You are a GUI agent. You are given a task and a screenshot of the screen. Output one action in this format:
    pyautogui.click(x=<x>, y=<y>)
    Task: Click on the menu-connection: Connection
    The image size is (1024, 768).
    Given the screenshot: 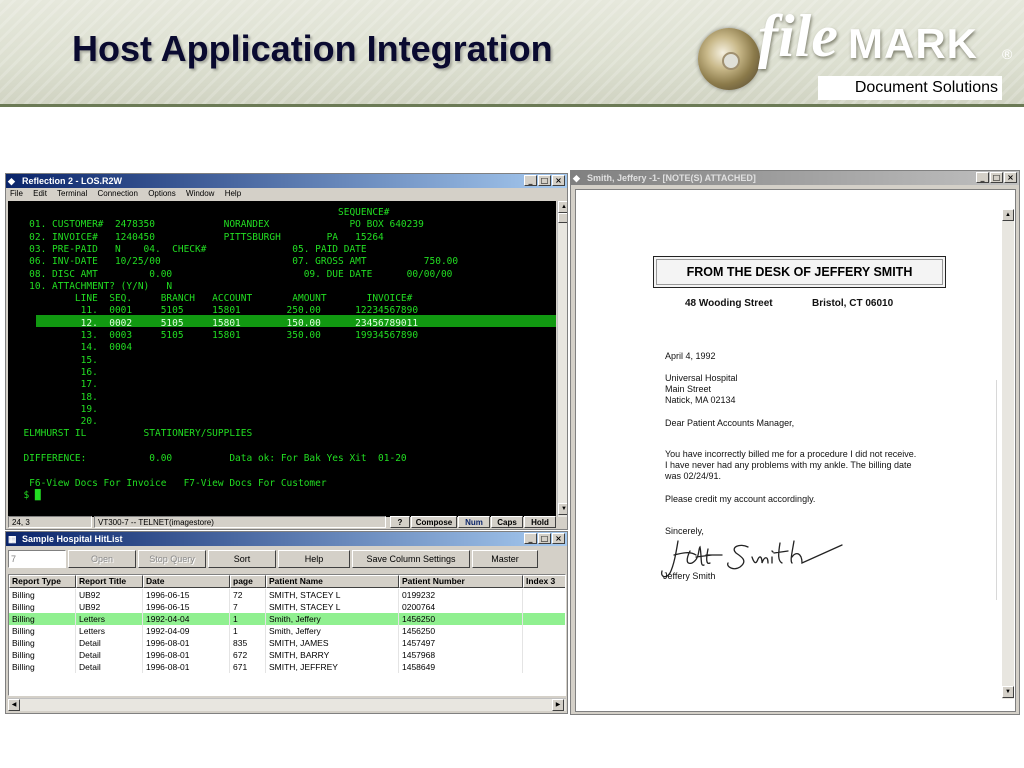 What is the action you would take?
    pyautogui.click(x=117, y=193)
    